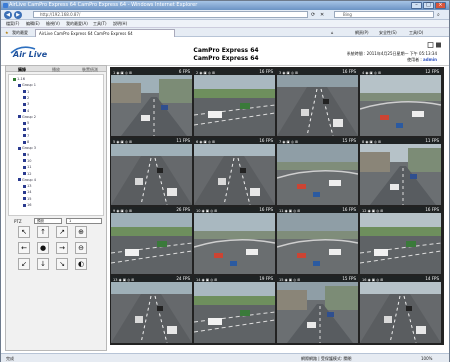  Describe the element at coordinates (438, 15) in the screenshot. I see `search-icon: ⌕` at that location.